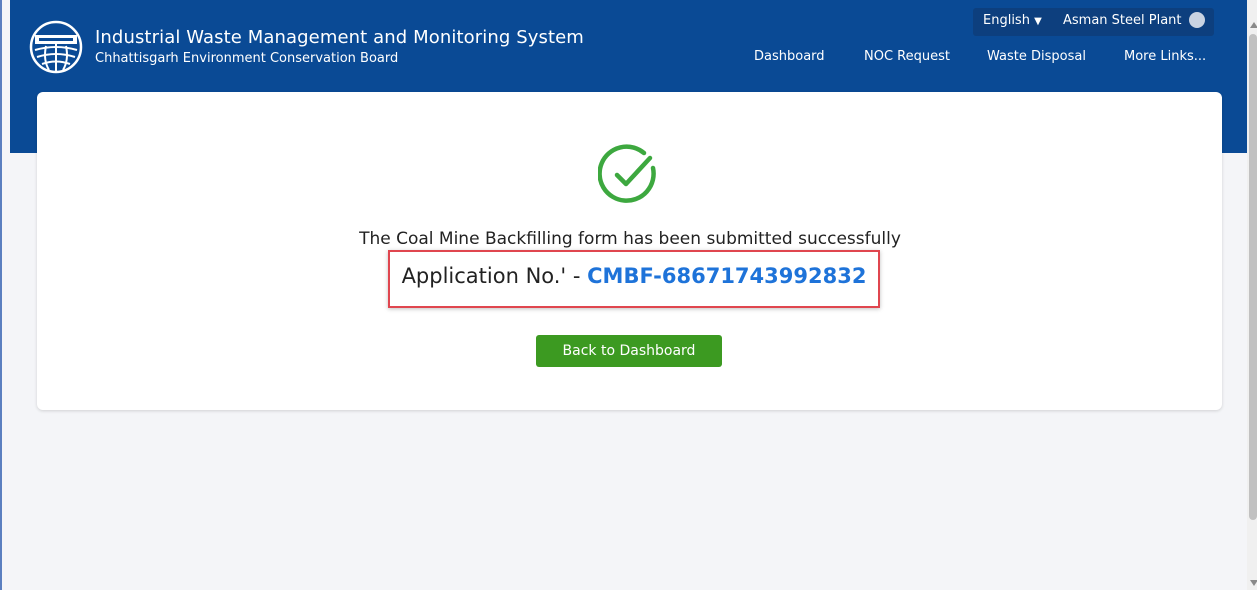  I want to click on language-selector: English ▼, so click(1012, 20).